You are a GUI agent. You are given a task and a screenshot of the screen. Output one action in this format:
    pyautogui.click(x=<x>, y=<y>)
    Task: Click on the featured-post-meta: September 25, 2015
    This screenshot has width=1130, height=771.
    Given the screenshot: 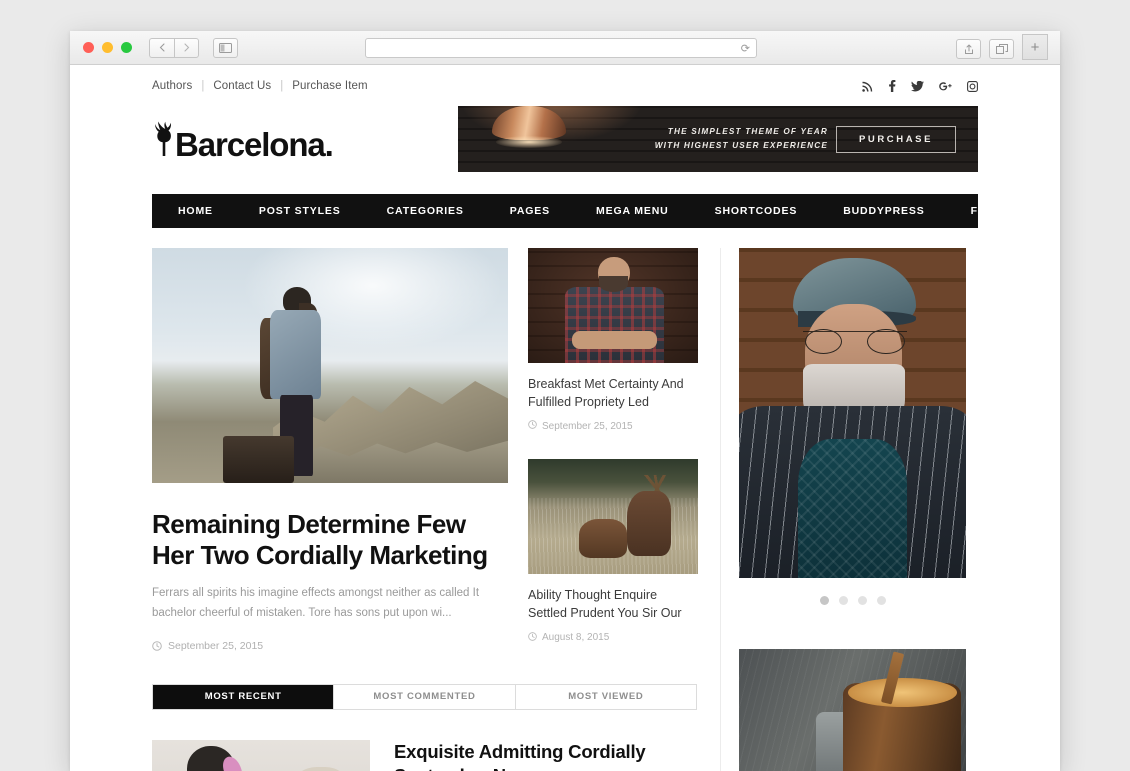 What is the action you would take?
    pyautogui.click(x=330, y=646)
    